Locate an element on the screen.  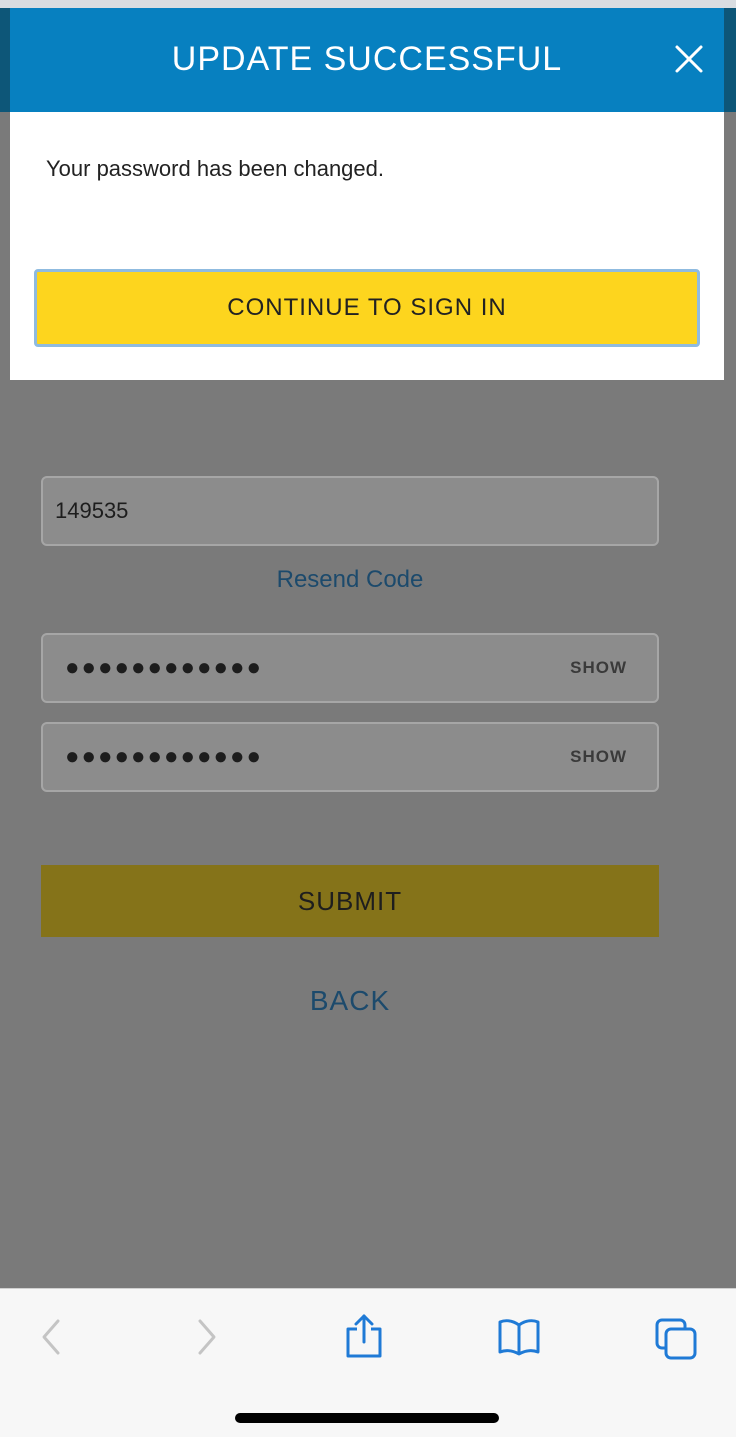
forward-arrow-icon is located at coordinates (206, 1337).